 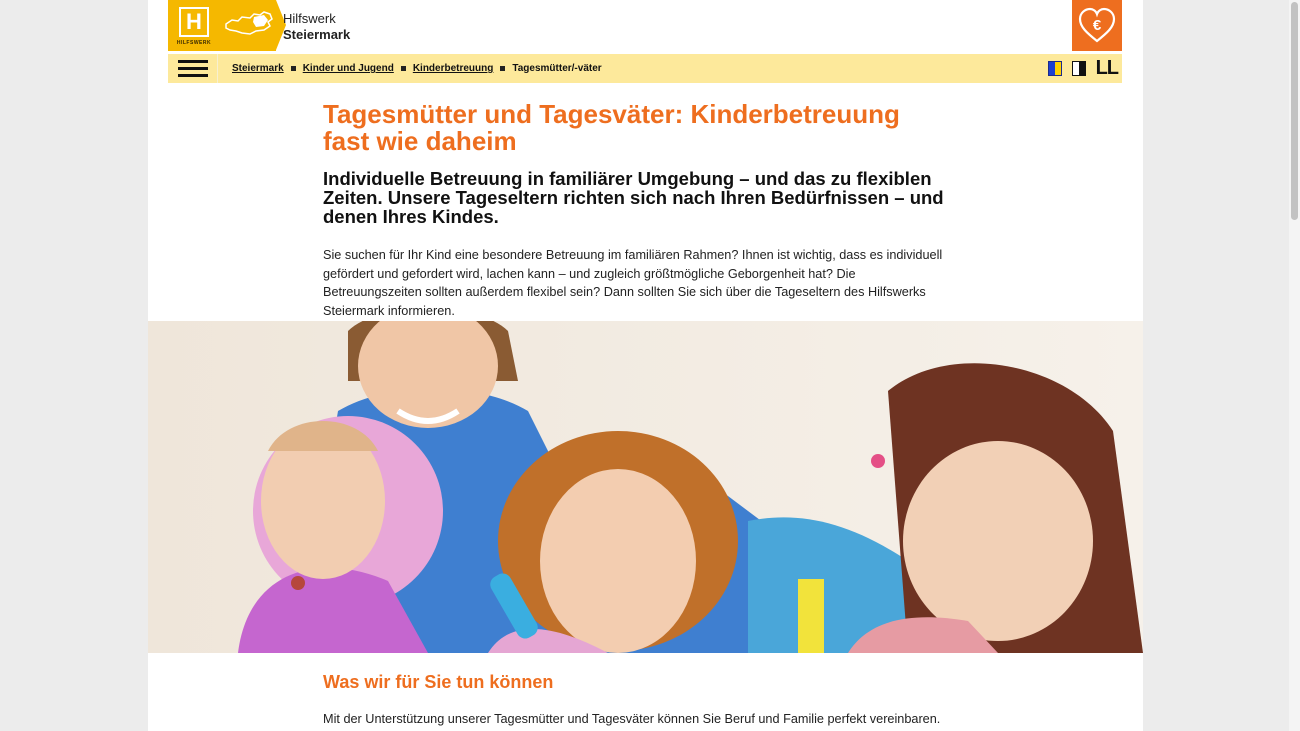 What do you see at coordinates (1294, 365) in the screenshot?
I see `scrollbar` at bounding box center [1294, 365].